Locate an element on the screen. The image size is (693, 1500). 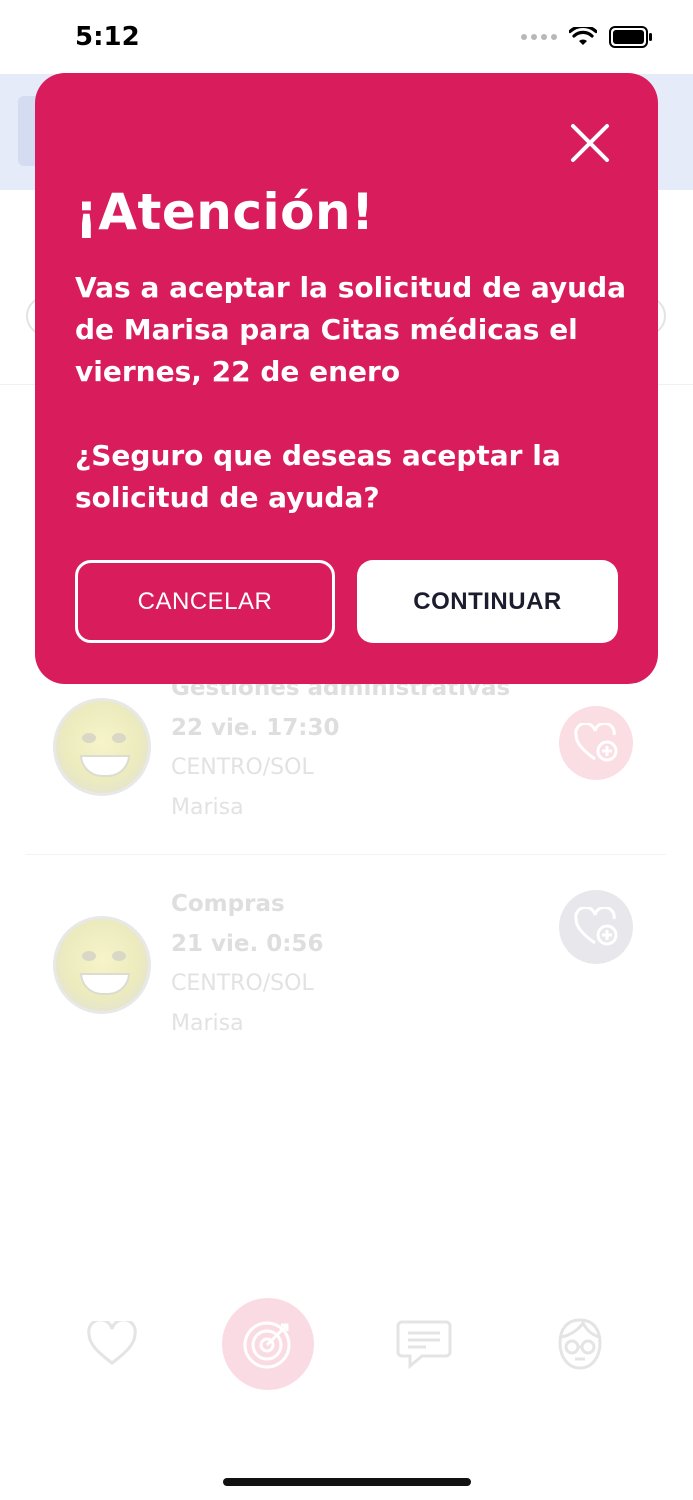
status-bar: 5:12 is located at coordinates (346, 37).